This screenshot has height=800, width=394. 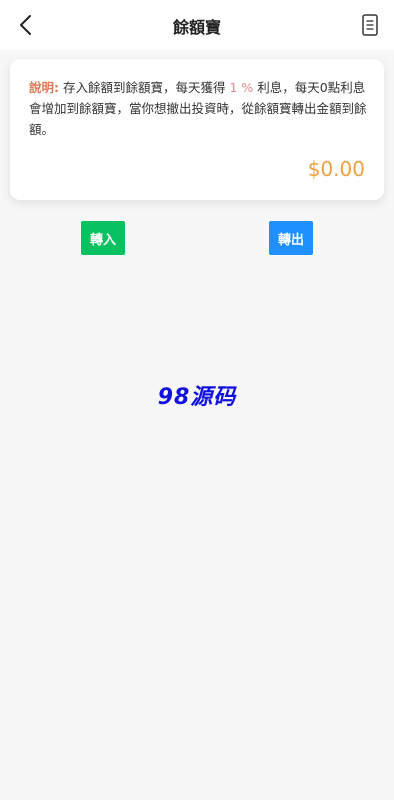 What do you see at coordinates (196, 27) in the screenshot?
I see `page-title: 餘額寶` at bounding box center [196, 27].